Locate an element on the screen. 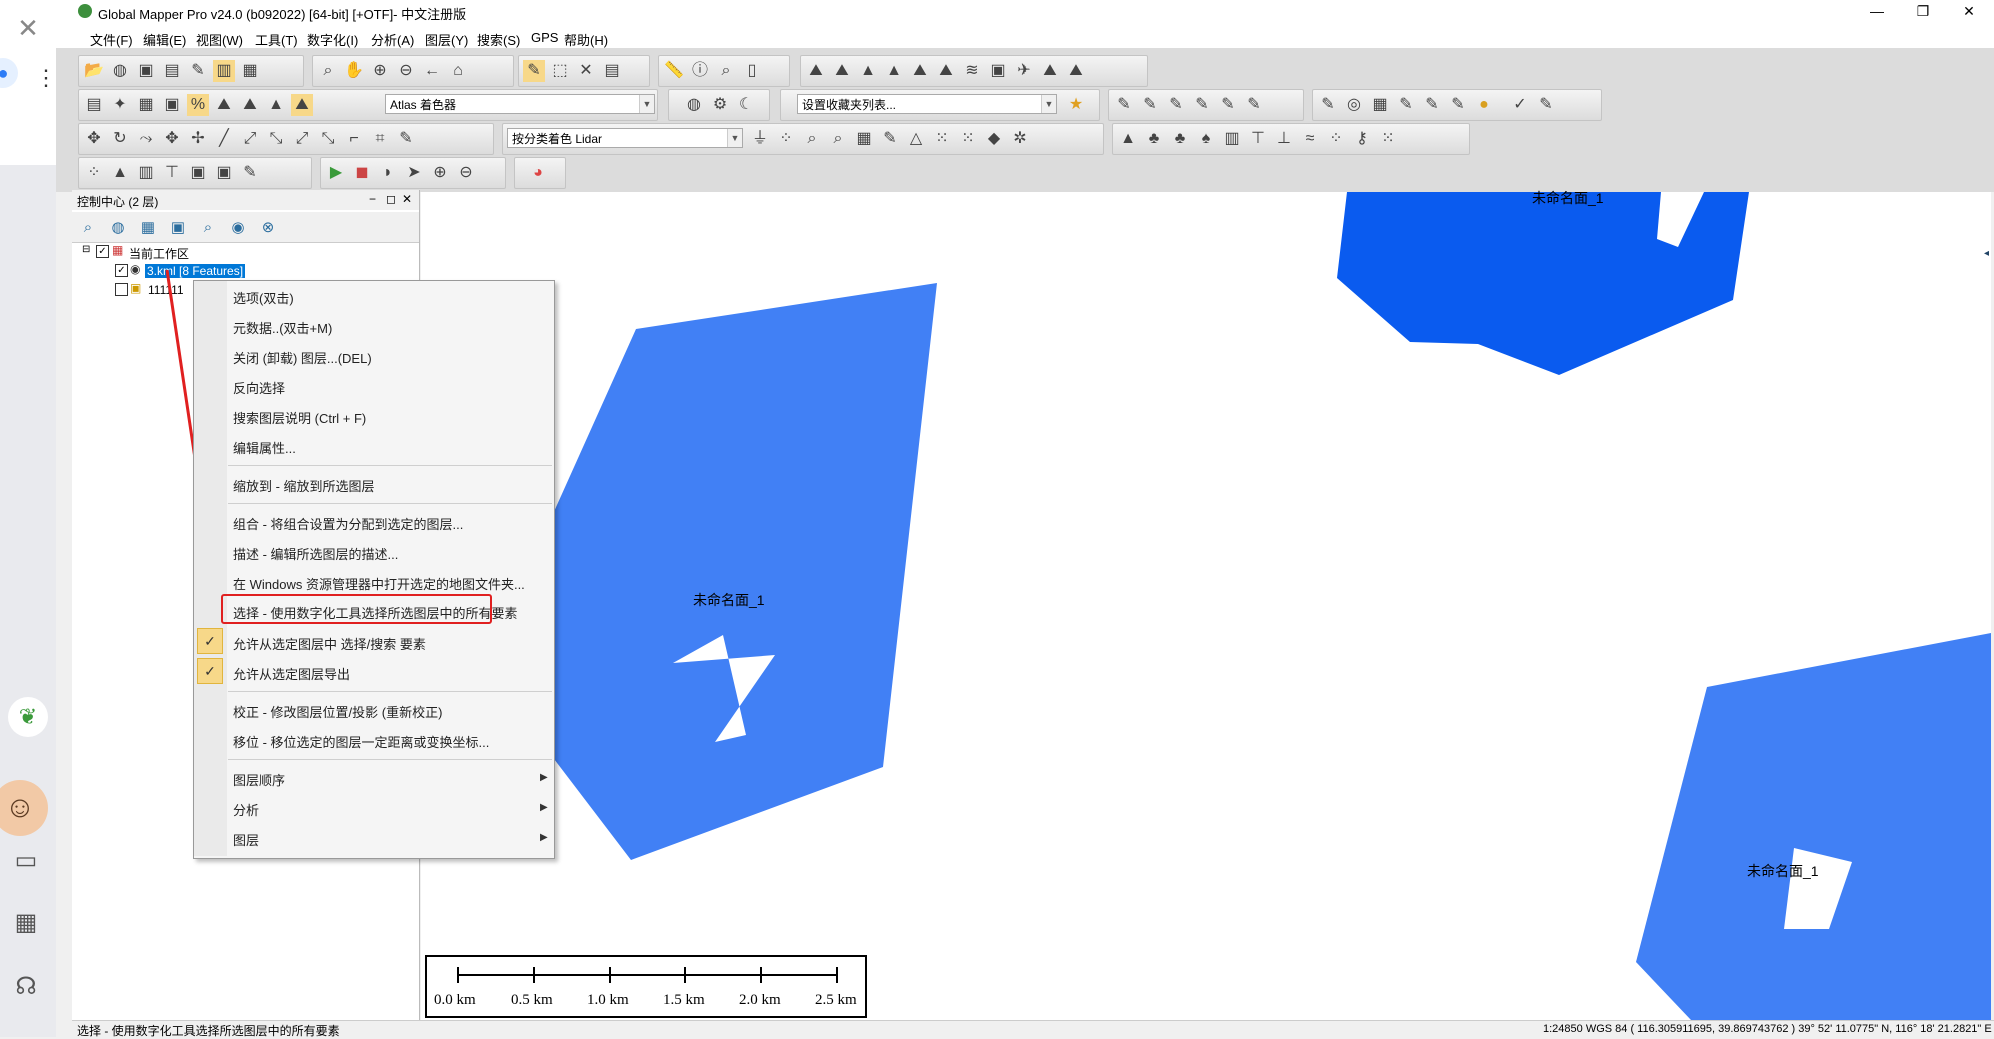 This screenshot has width=1994, height=1039. zoom-out-icon: ⊖ is located at coordinates (406, 71).